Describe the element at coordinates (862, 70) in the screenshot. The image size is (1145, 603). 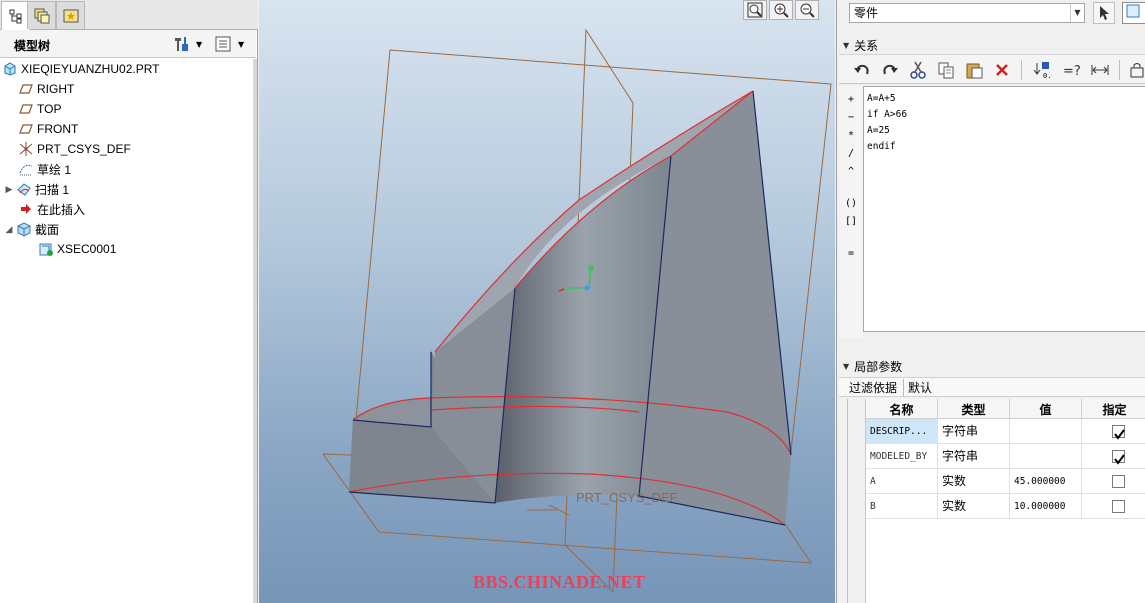
I see `undo-button` at that location.